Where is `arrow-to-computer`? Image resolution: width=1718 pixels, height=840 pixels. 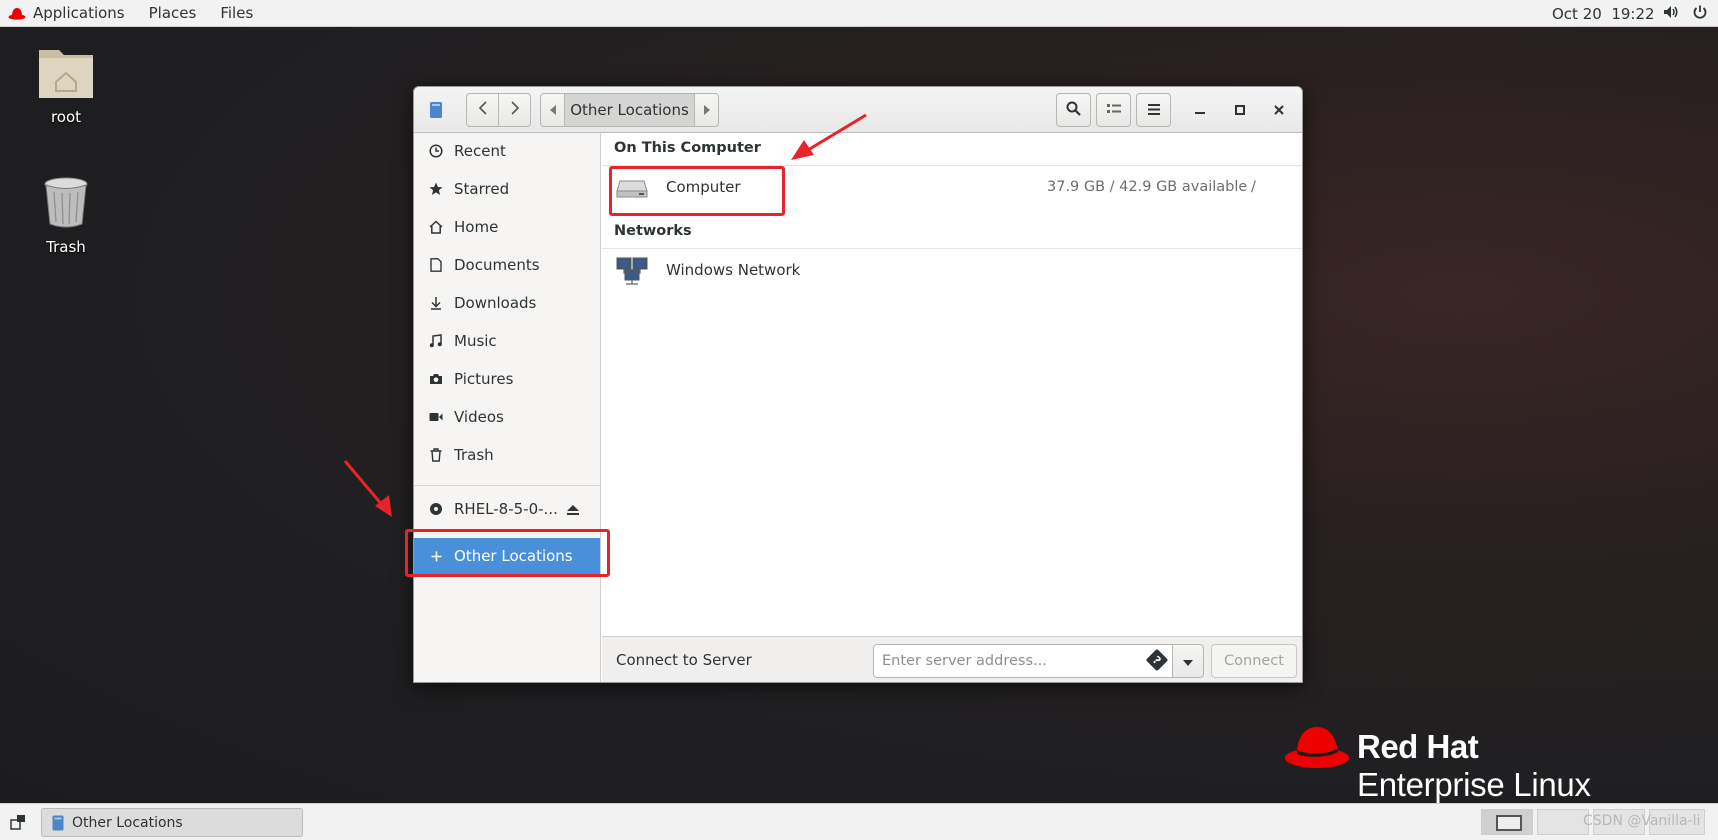 arrow-to-computer is located at coordinates (829, 136).